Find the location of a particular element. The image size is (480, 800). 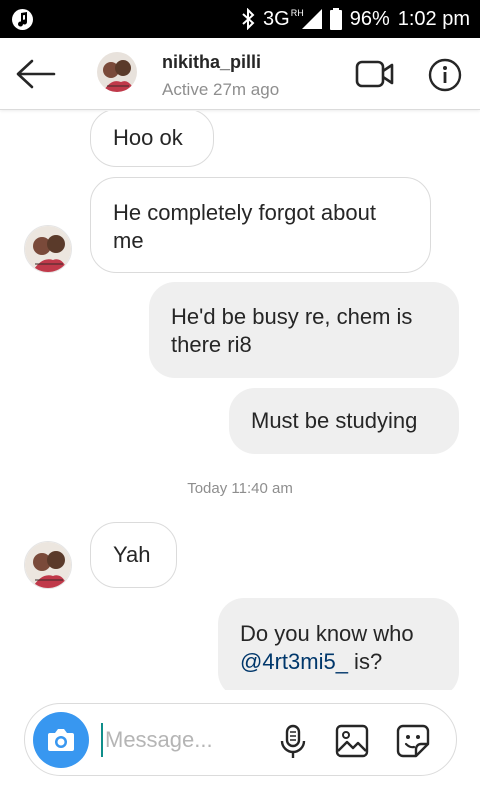

info-icon is located at coordinates (445, 75).